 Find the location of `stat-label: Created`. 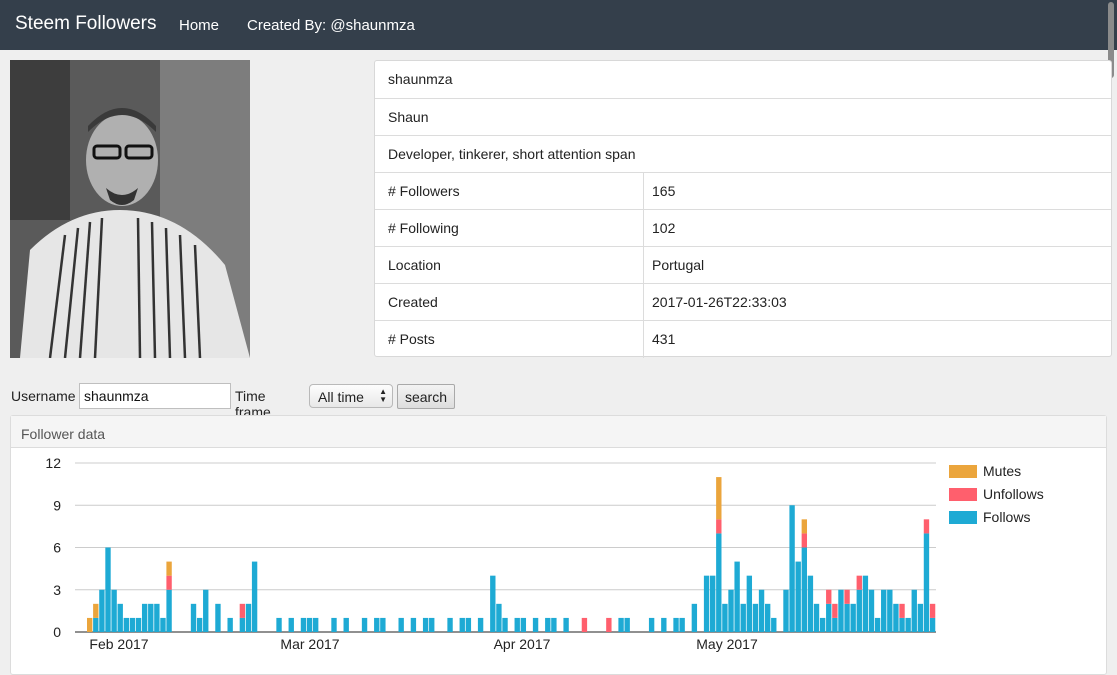

stat-label: Created is located at coordinates (413, 302).